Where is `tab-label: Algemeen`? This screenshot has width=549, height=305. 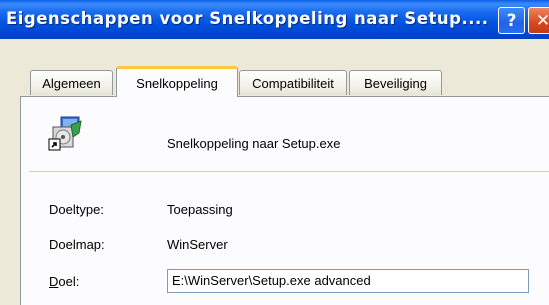
tab-label: Algemeen is located at coordinates (71, 83).